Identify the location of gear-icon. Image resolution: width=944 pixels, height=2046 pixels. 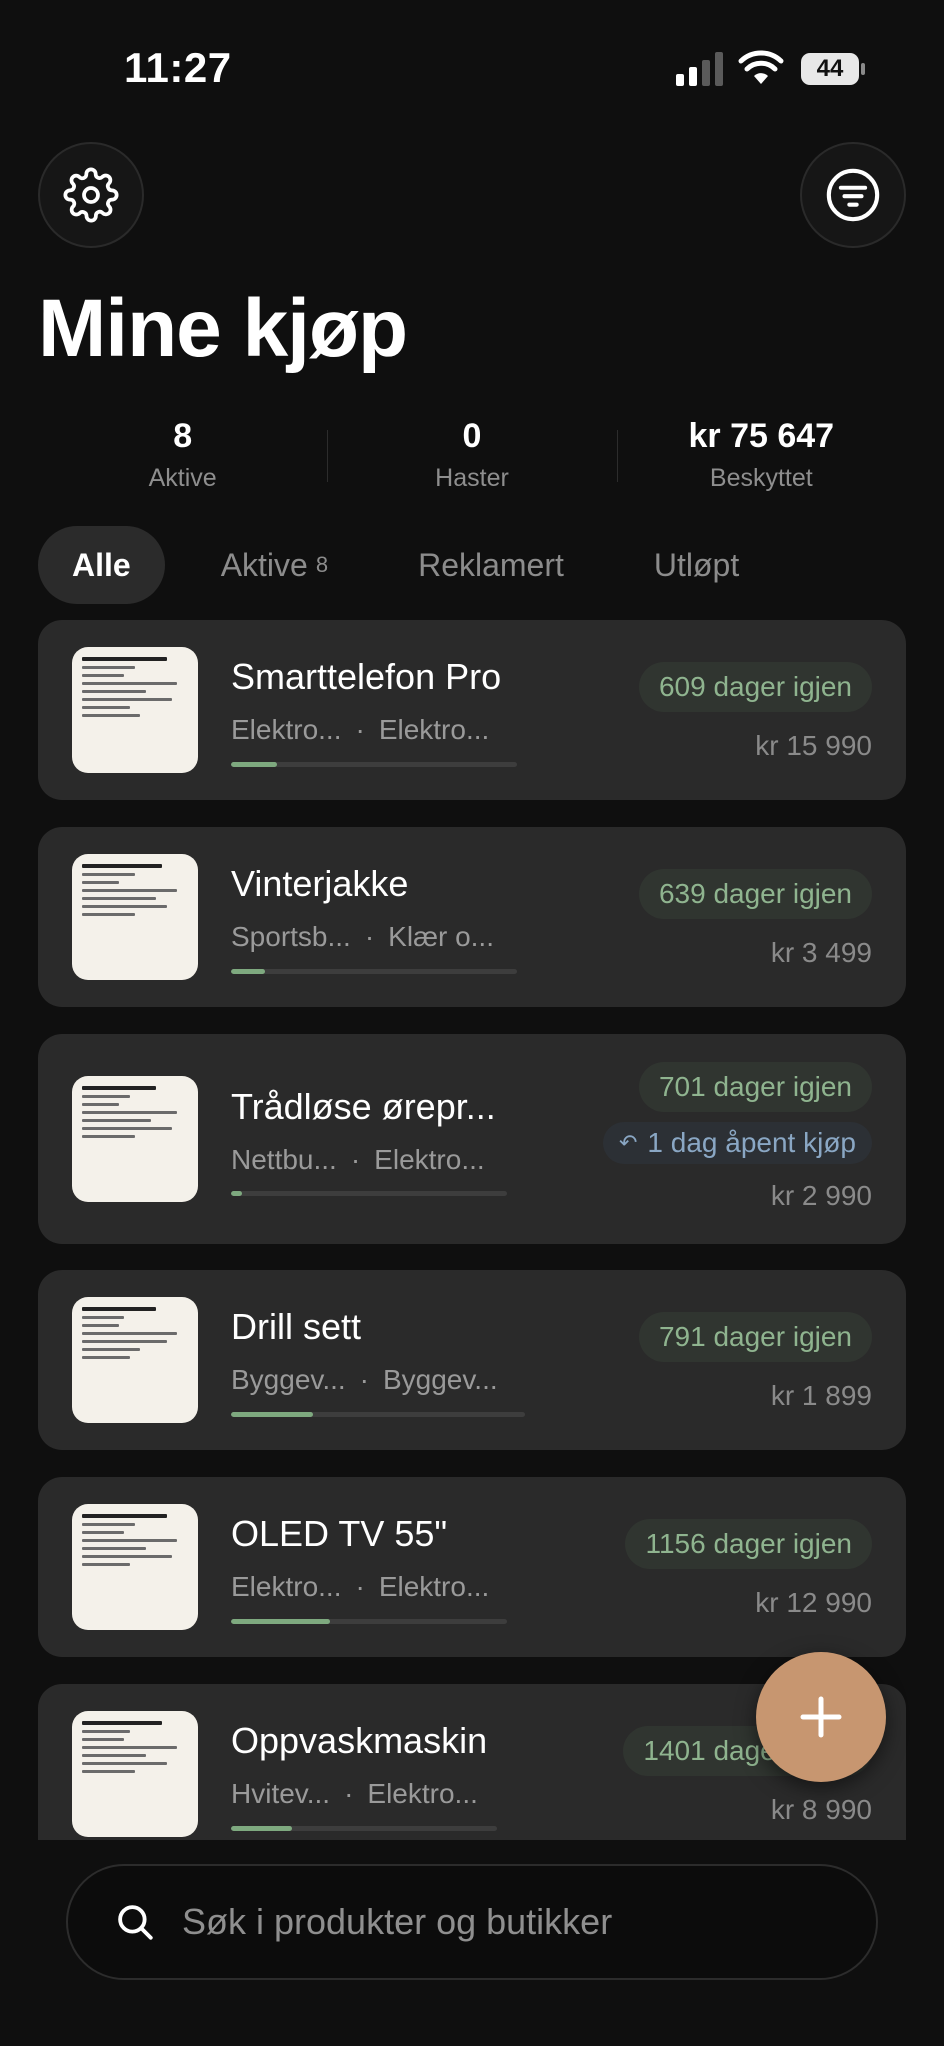
(91, 195).